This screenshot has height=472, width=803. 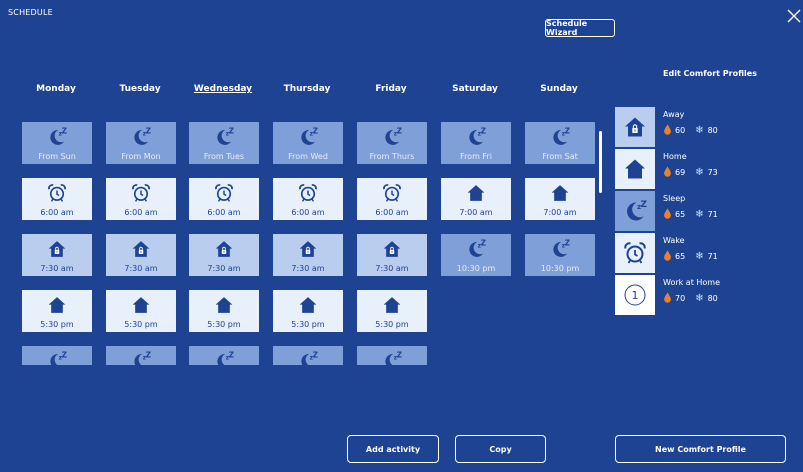 I want to click on tile-time-label: 7:00 am, so click(x=476, y=212).